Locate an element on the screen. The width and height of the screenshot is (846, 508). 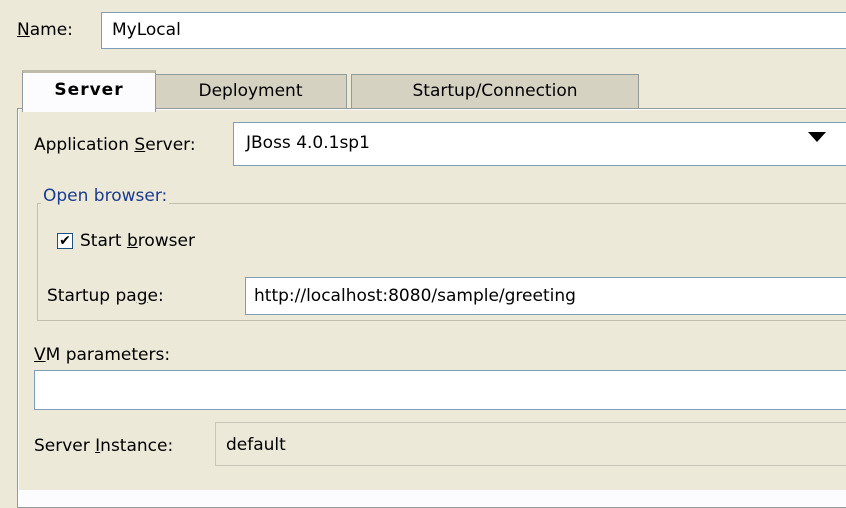
tab-startup-connection: Startup/Connection is located at coordinates (495, 91).